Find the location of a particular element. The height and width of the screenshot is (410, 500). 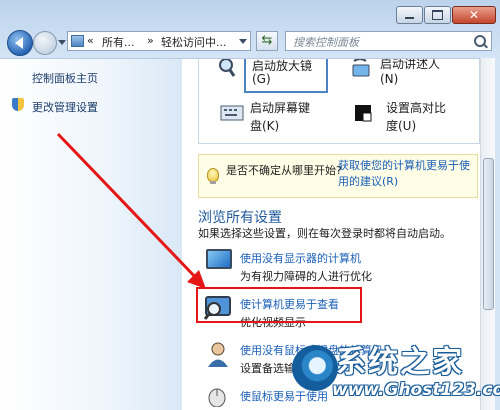

watermark: 系统之家 www.Ghost123.com is located at coordinates (396, 372).